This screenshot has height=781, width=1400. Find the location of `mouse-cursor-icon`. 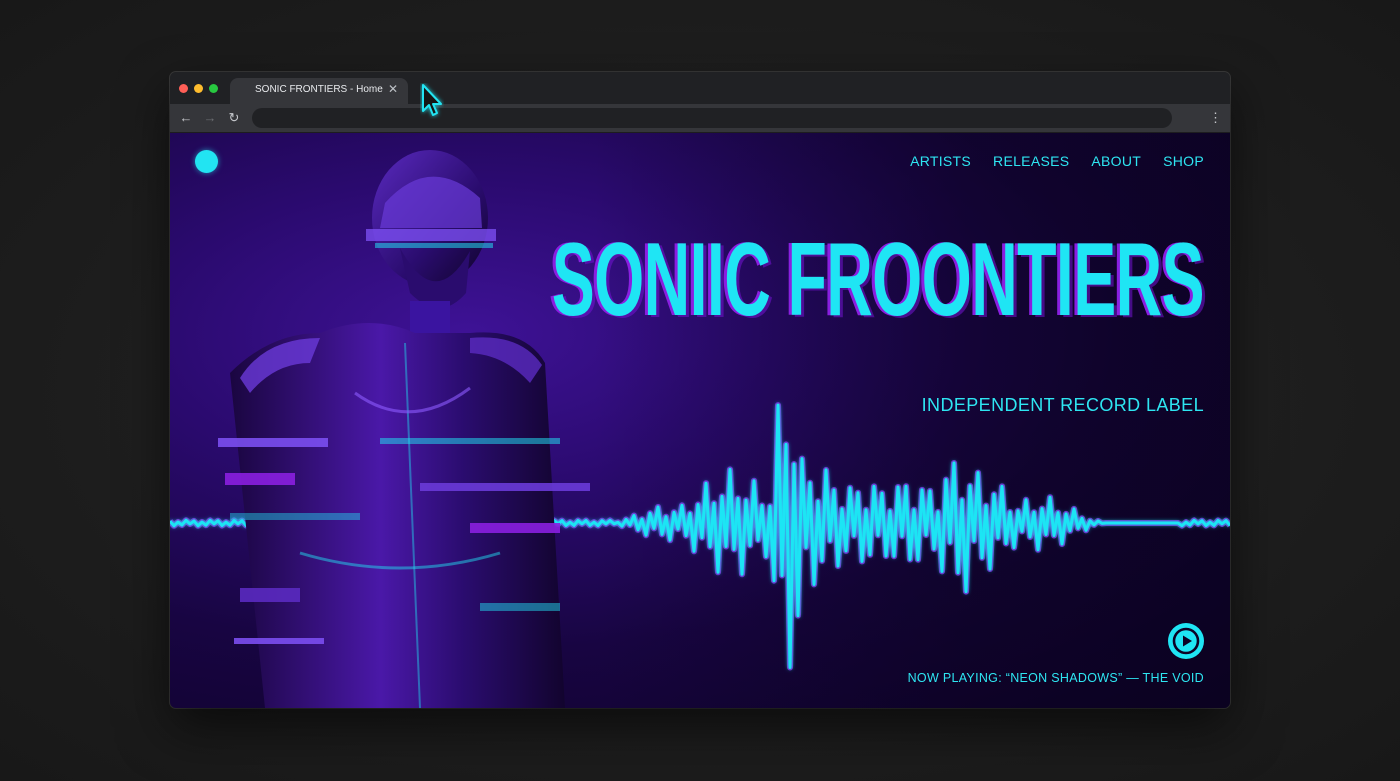

mouse-cursor-icon is located at coordinates (432, 100).